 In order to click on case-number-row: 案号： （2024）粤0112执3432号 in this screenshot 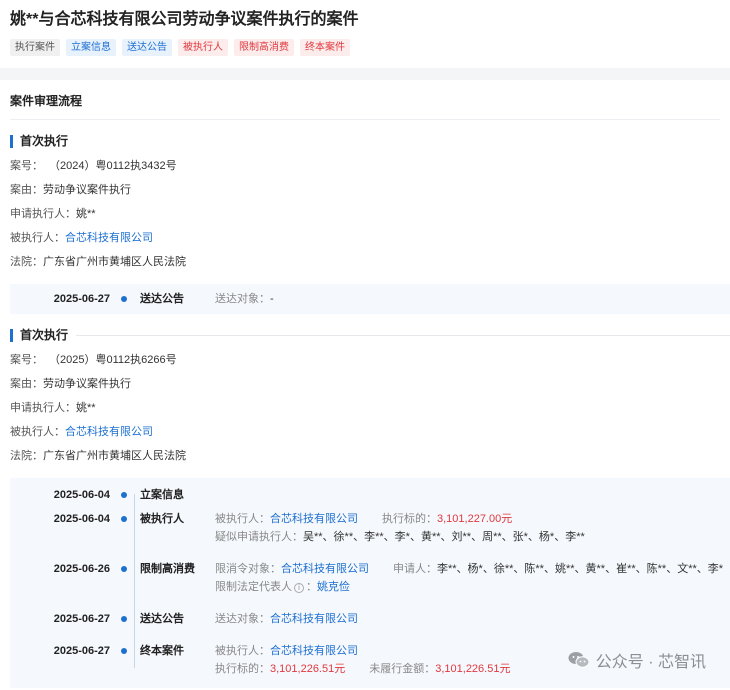, I will do `click(93, 166)`.